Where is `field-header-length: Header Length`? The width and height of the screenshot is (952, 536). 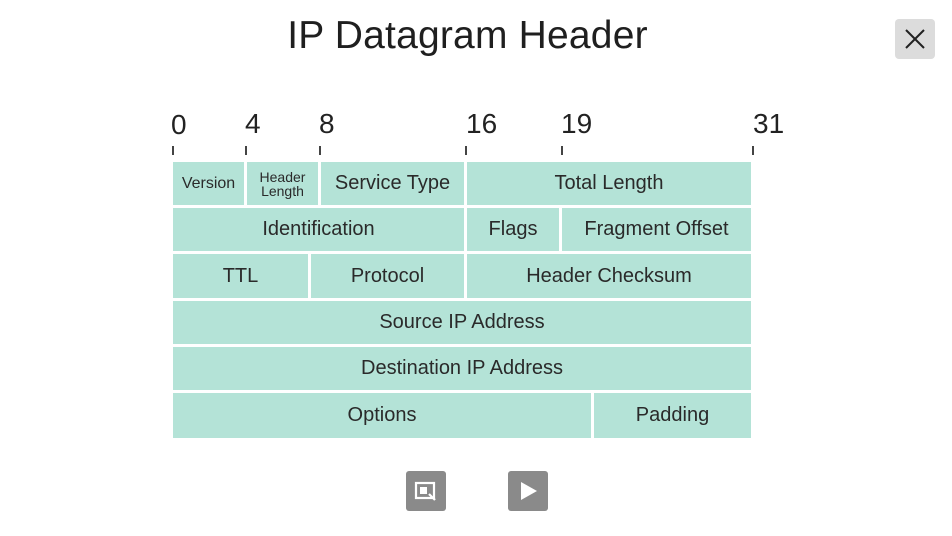
field-header-length: Header Length is located at coordinates (282, 183).